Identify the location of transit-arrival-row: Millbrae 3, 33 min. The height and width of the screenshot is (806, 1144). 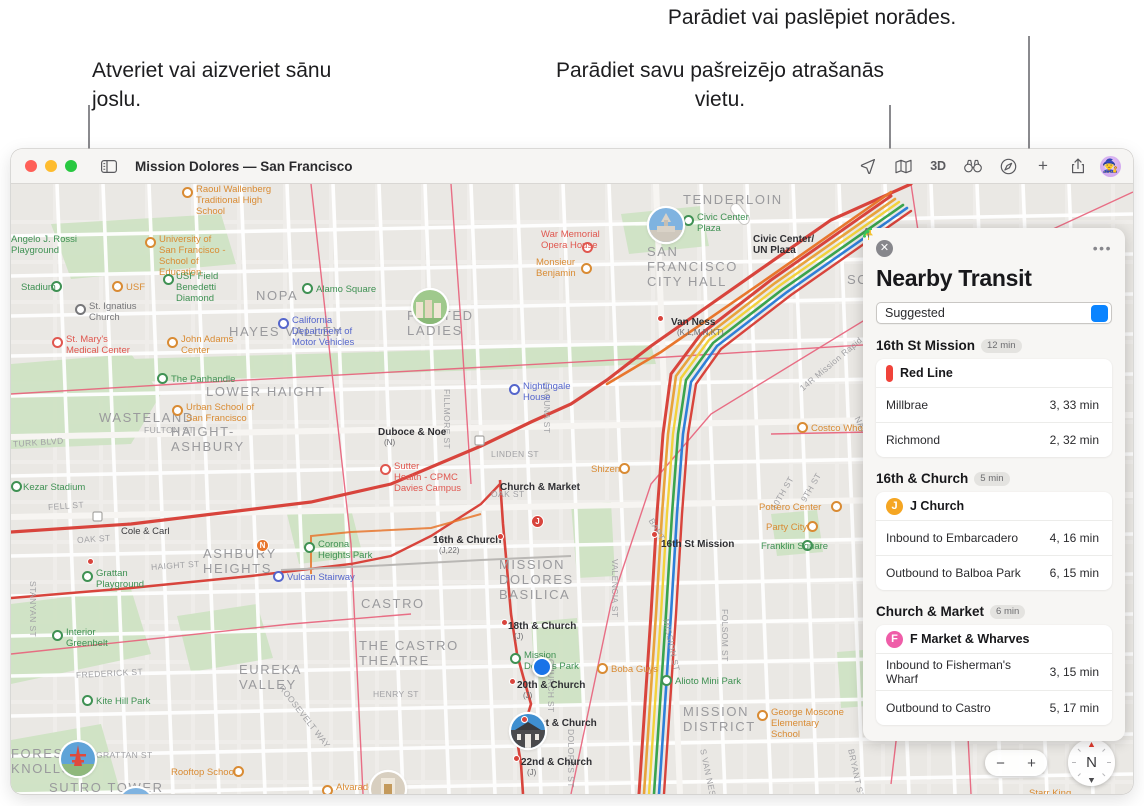
(987, 325).